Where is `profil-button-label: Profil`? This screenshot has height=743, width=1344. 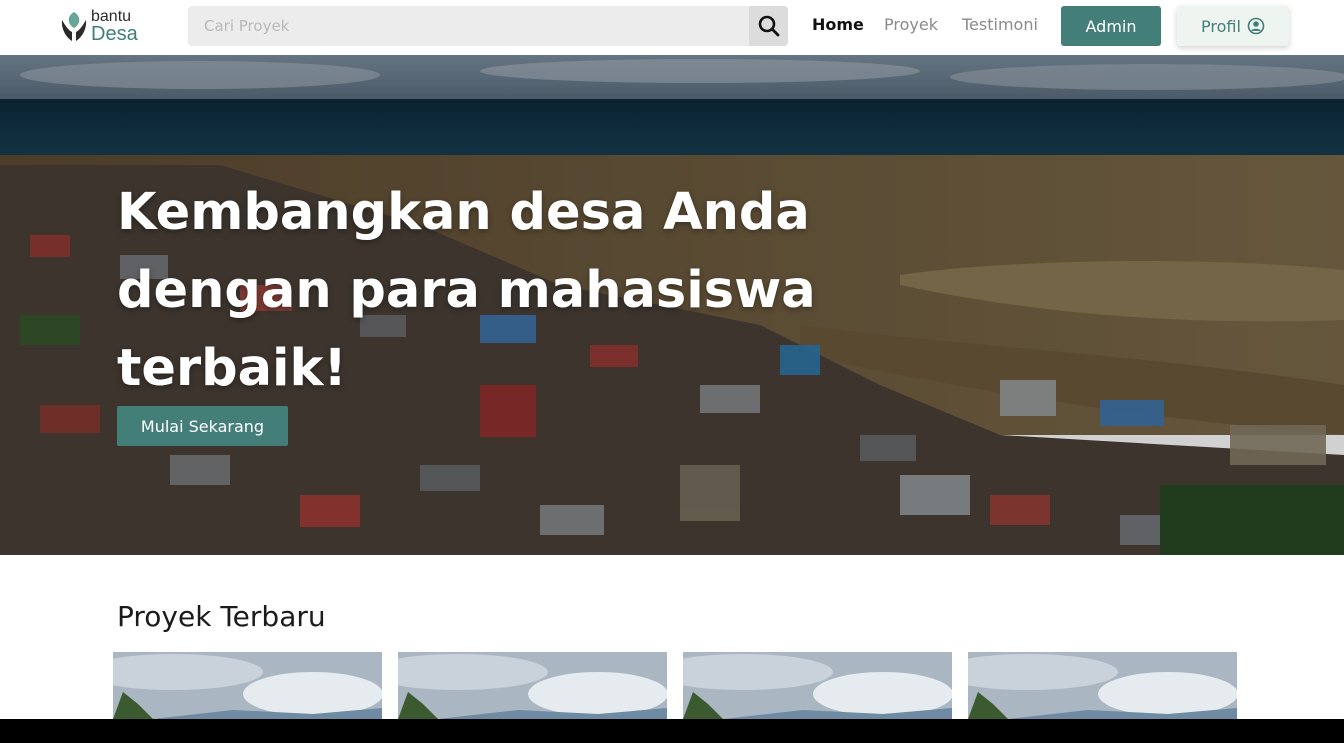
profil-button-label: Profil is located at coordinates (1221, 26).